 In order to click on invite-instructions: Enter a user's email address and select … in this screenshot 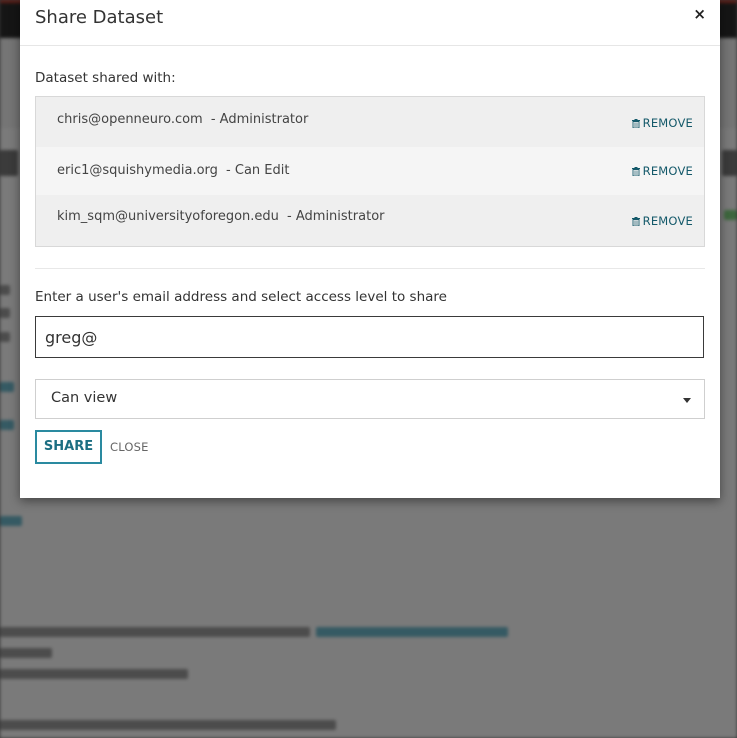, I will do `click(241, 297)`.